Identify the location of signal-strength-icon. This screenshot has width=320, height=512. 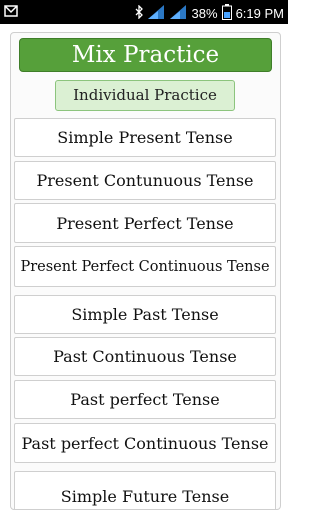
(156, 13).